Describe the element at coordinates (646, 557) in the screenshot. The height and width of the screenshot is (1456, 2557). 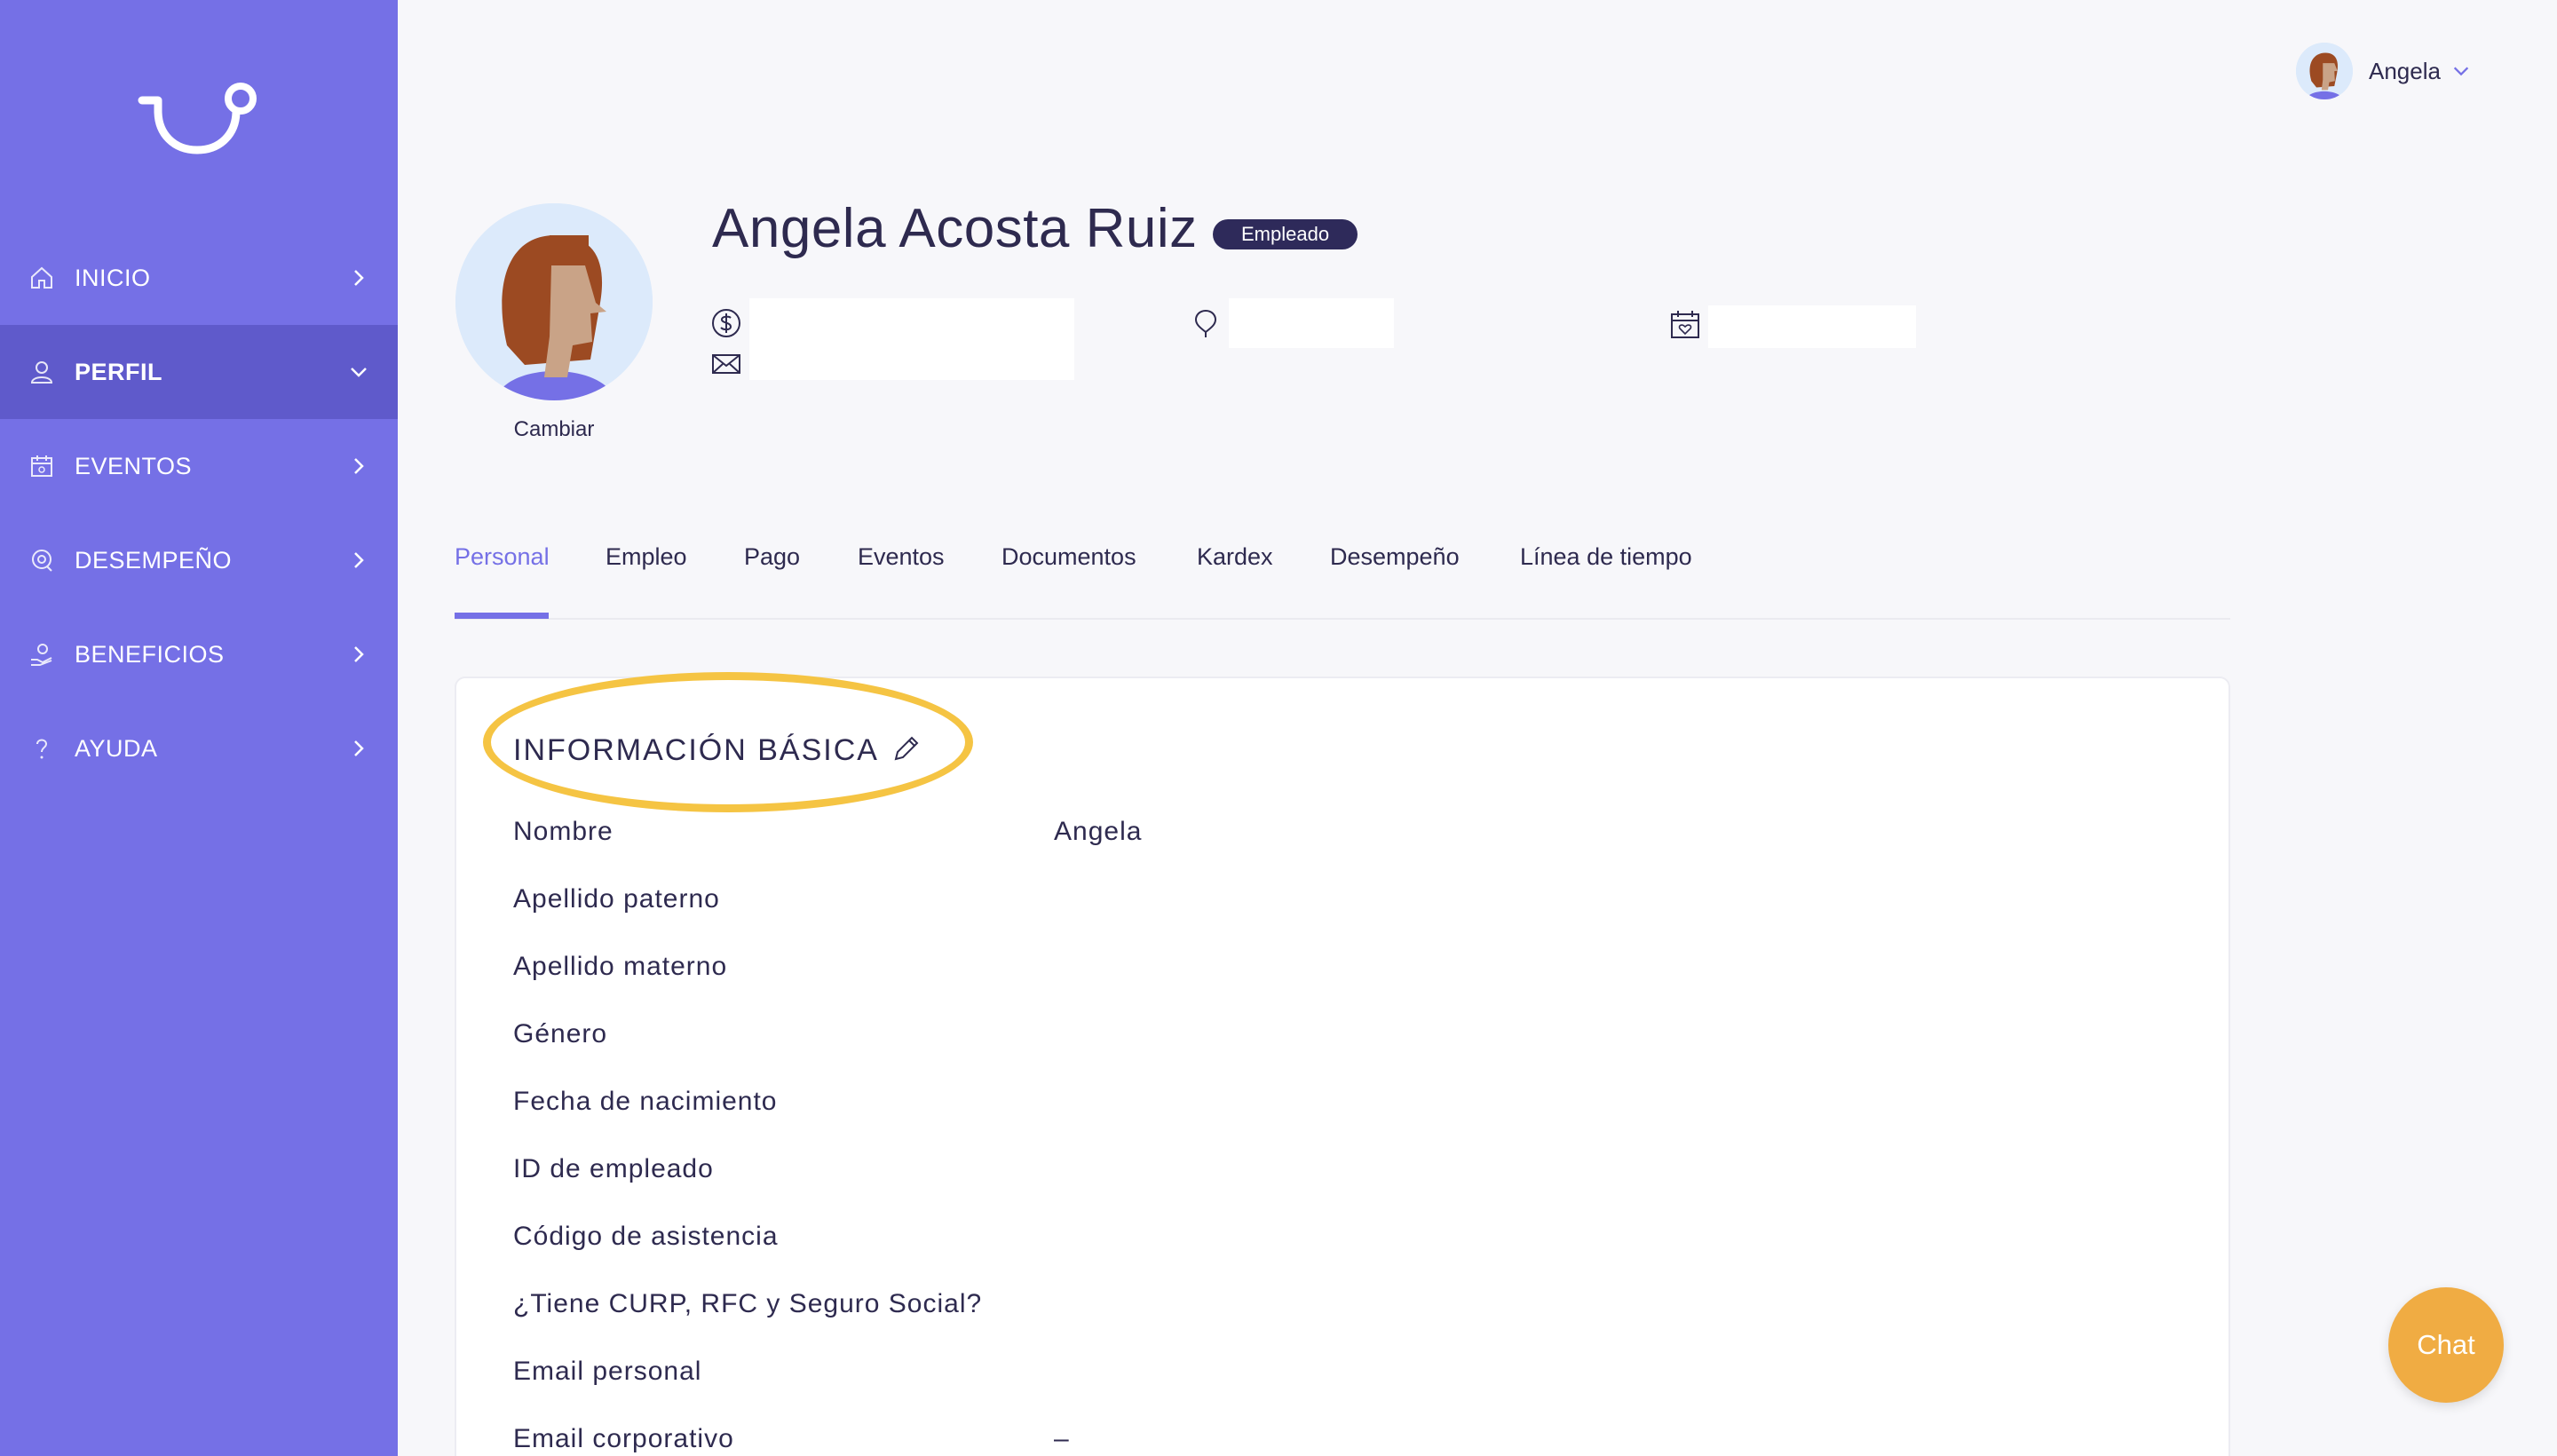
I see `tab-empleo: Empleo` at that location.